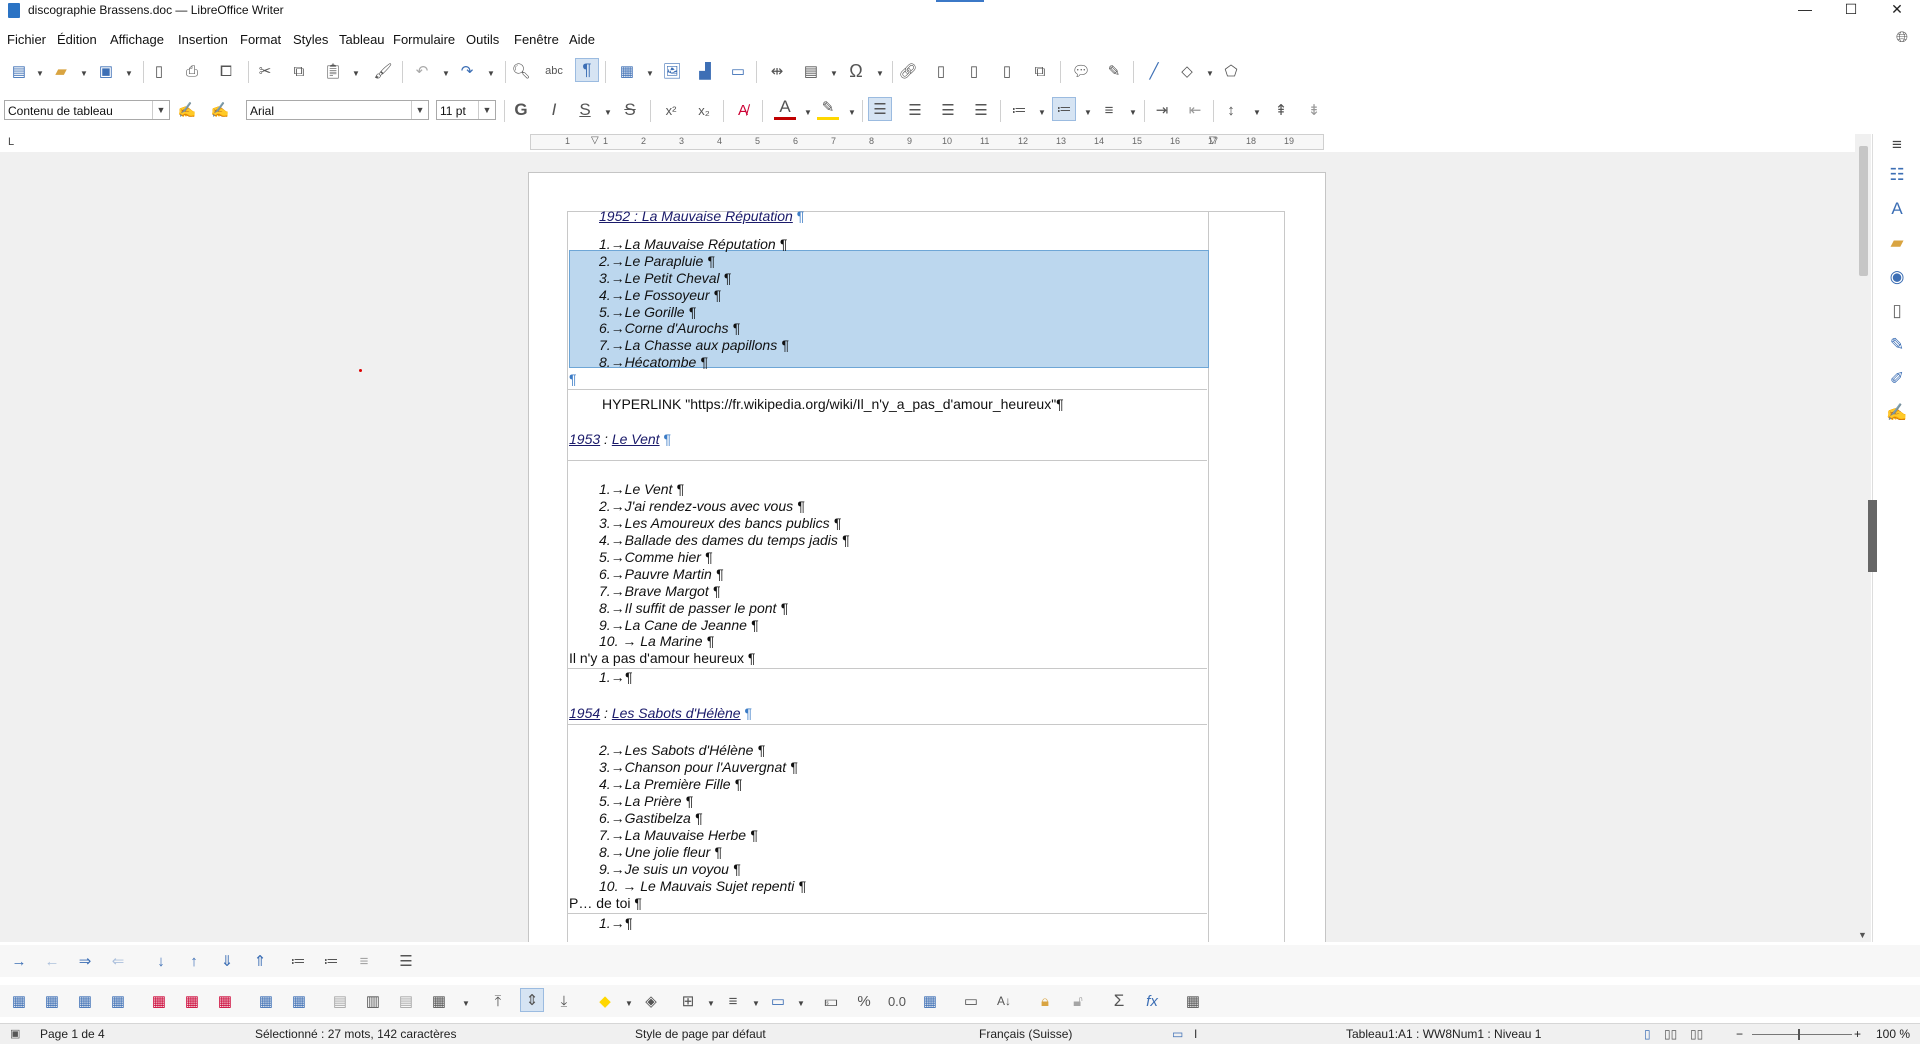  I want to click on align-bottom-icon: ⤓, so click(564, 1001).